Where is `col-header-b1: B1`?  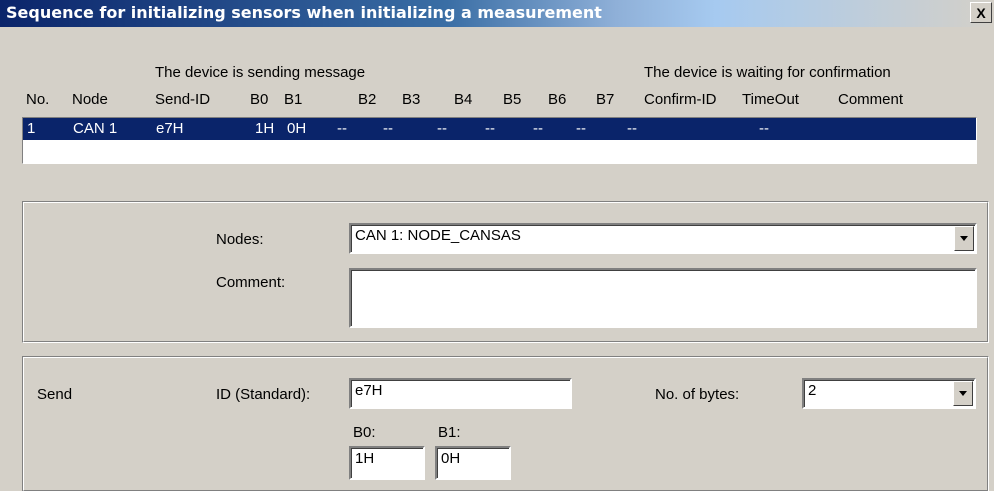
col-header-b1: B1 is located at coordinates (293, 99).